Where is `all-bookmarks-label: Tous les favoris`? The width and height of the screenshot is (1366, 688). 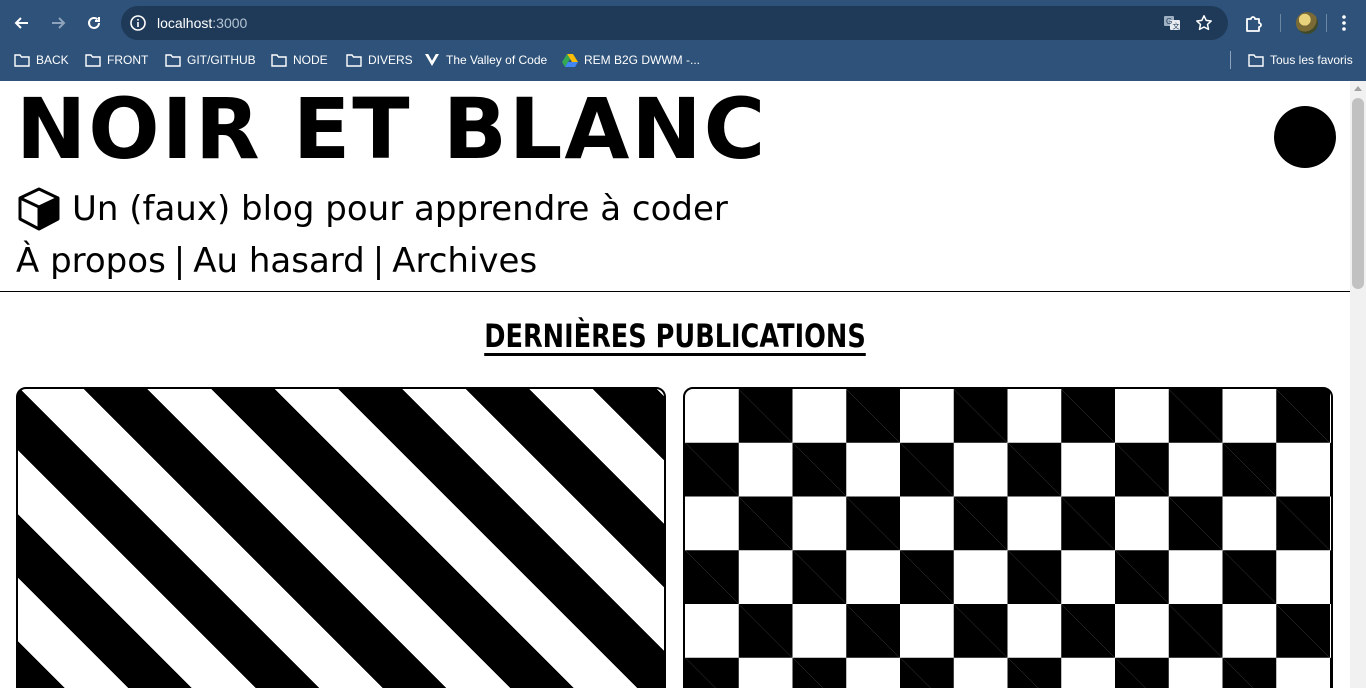
all-bookmarks-label: Tous les favoris is located at coordinates (1311, 60).